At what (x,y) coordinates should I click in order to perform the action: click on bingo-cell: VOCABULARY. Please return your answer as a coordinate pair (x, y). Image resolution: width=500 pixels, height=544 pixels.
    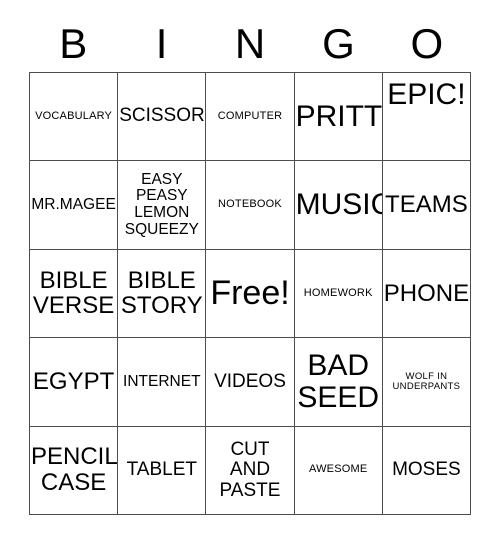
    Looking at the image, I should click on (74, 117).